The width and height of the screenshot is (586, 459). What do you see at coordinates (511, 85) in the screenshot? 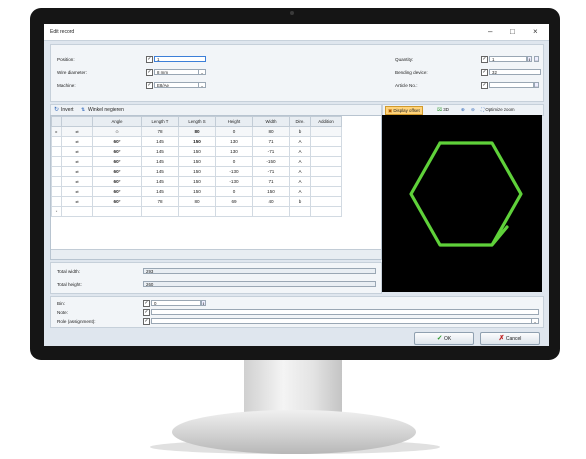
I see `article-no-field` at bounding box center [511, 85].